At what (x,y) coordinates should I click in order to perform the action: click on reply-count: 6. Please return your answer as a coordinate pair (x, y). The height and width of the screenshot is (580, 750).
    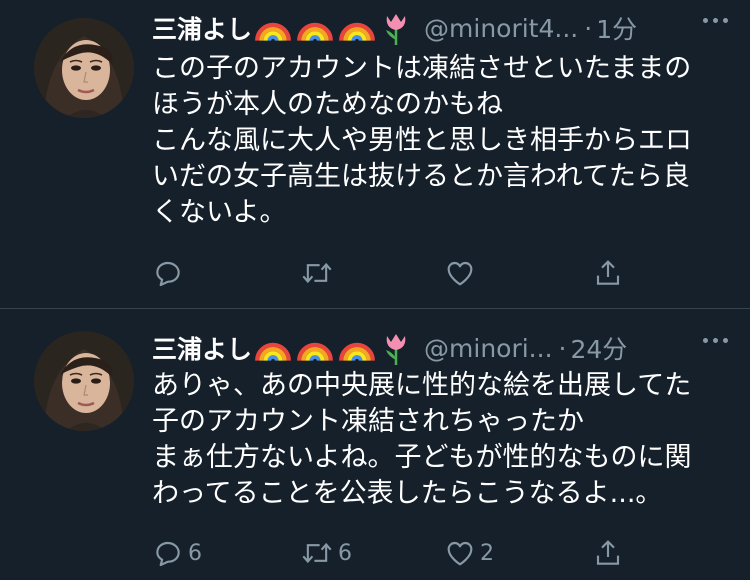
    Looking at the image, I should click on (195, 553).